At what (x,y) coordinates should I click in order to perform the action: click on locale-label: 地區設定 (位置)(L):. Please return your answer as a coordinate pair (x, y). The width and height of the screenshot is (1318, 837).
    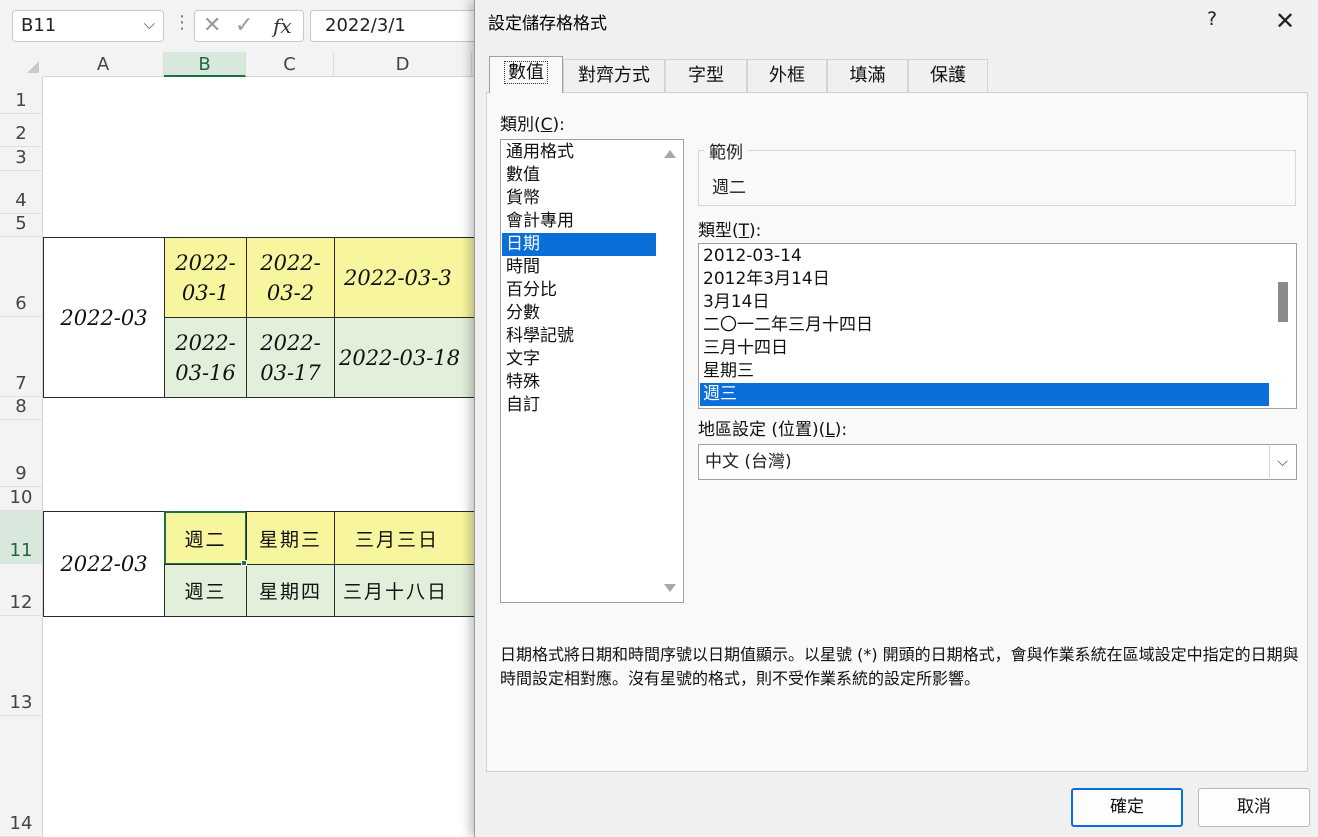
    Looking at the image, I should click on (773, 430).